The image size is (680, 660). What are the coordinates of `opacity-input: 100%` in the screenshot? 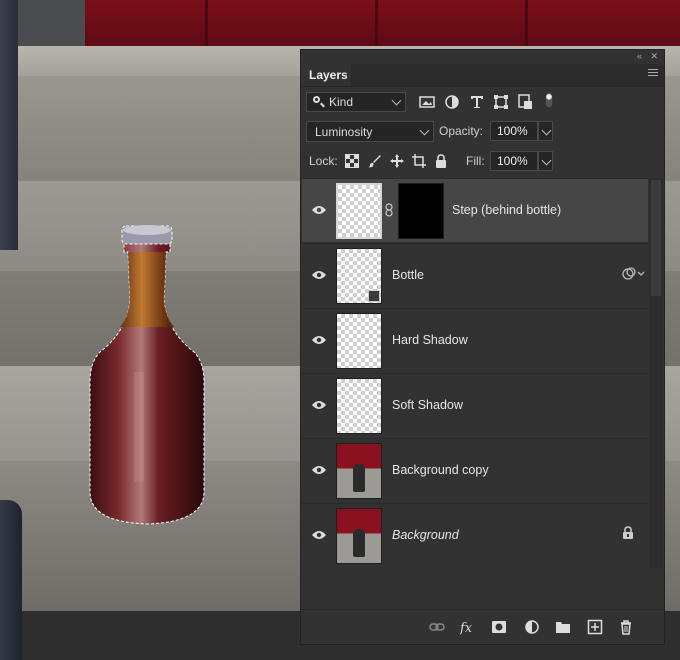 It's located at (514, 131).